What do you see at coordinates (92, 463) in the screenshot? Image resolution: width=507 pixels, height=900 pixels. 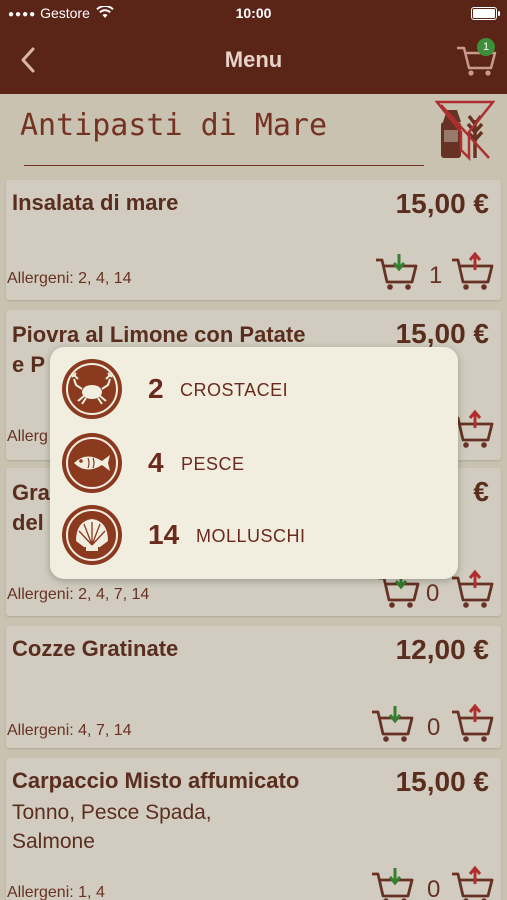 I see `fish-icon` at bounding box center [92, 463].